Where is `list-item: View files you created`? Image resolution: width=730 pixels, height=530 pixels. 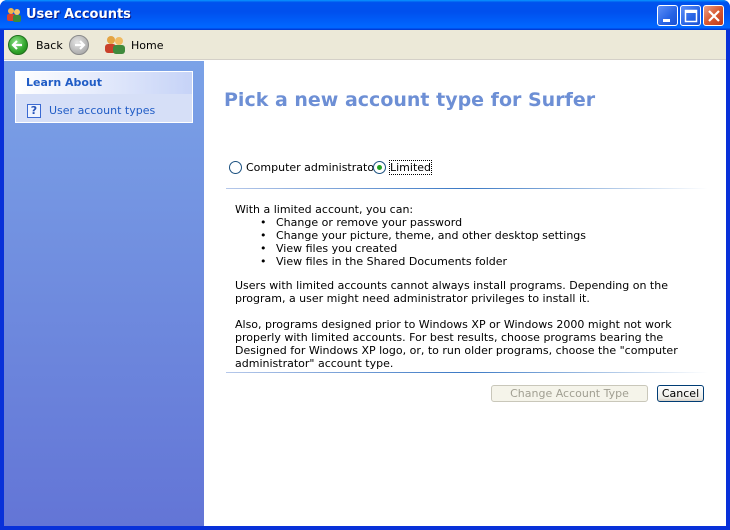
list-item: View files you created is located at coordinates (423, 248).